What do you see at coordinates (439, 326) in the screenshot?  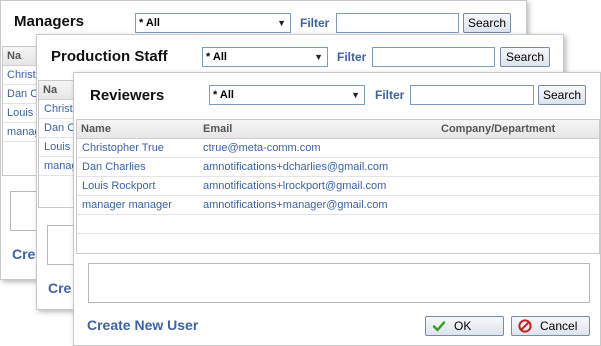 I see `checkmark-icon` at bounding box center [439, 326].